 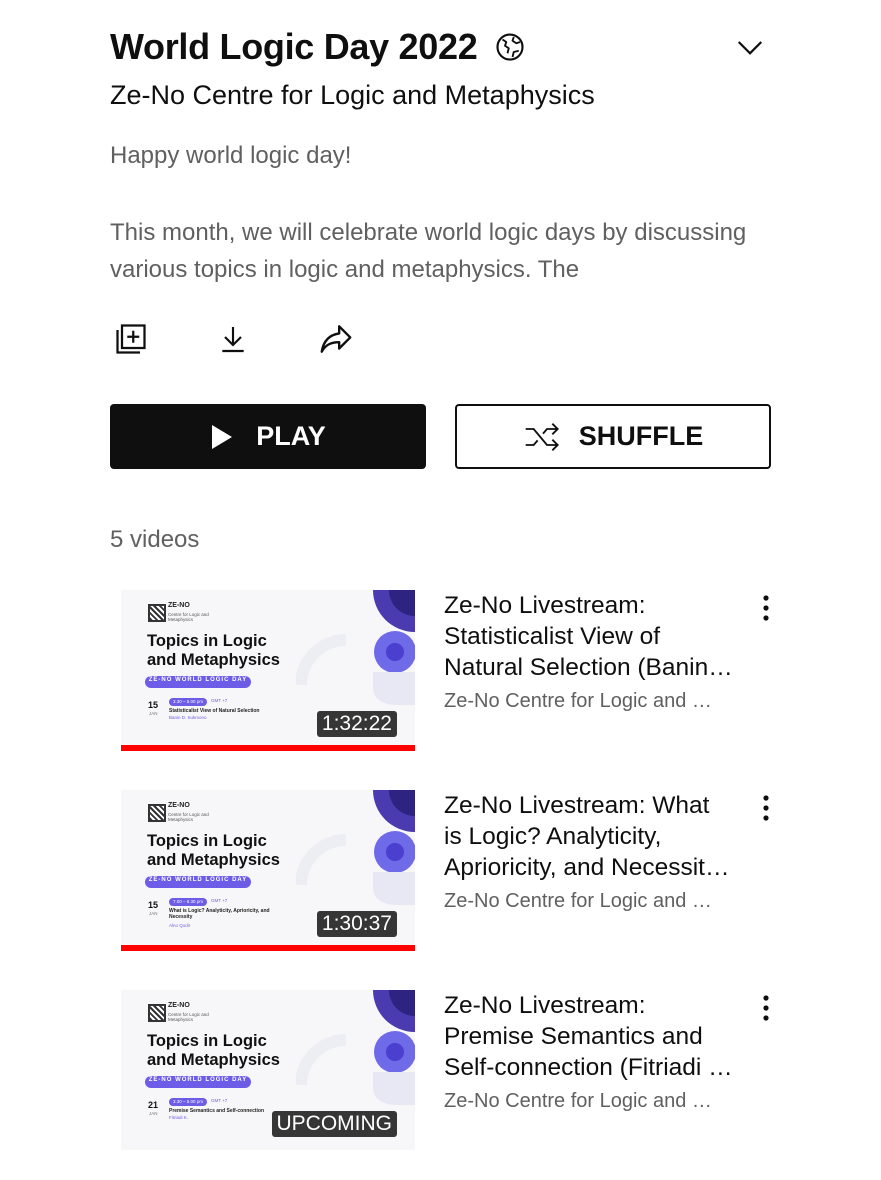 What do you see at coordinates (510, 47) in the screenshot?
I see `globe-icon` at bounding box center [510, 47].